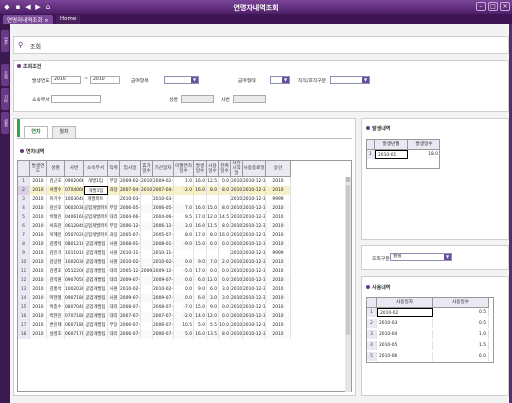 Image resolution: width=512 pixels, height=403 pixels. Describe the element at coordinates (163, 235) in the screenshot. I see `table-cell: 2005-07-02` at that location.